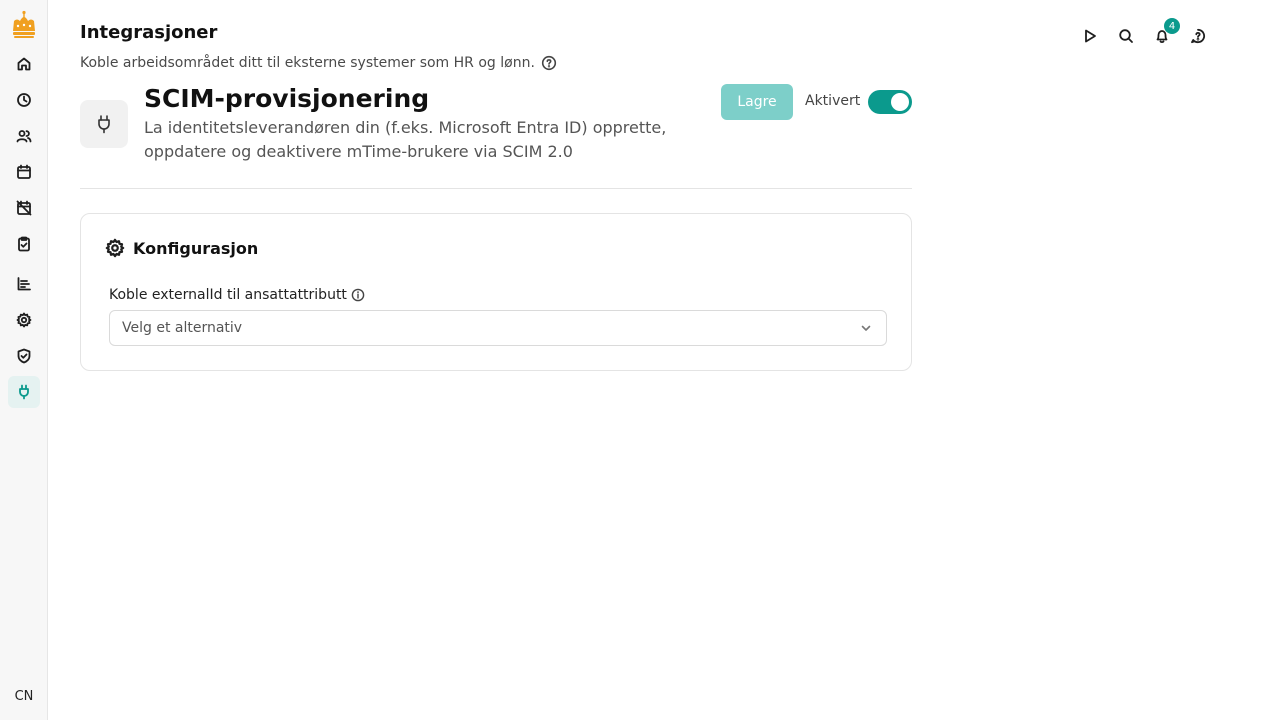 This screenshot has width=1280, height=720. Describe the element at coordinates (890, 102) in the screenshot. I see `enabled-toggle` at that location.